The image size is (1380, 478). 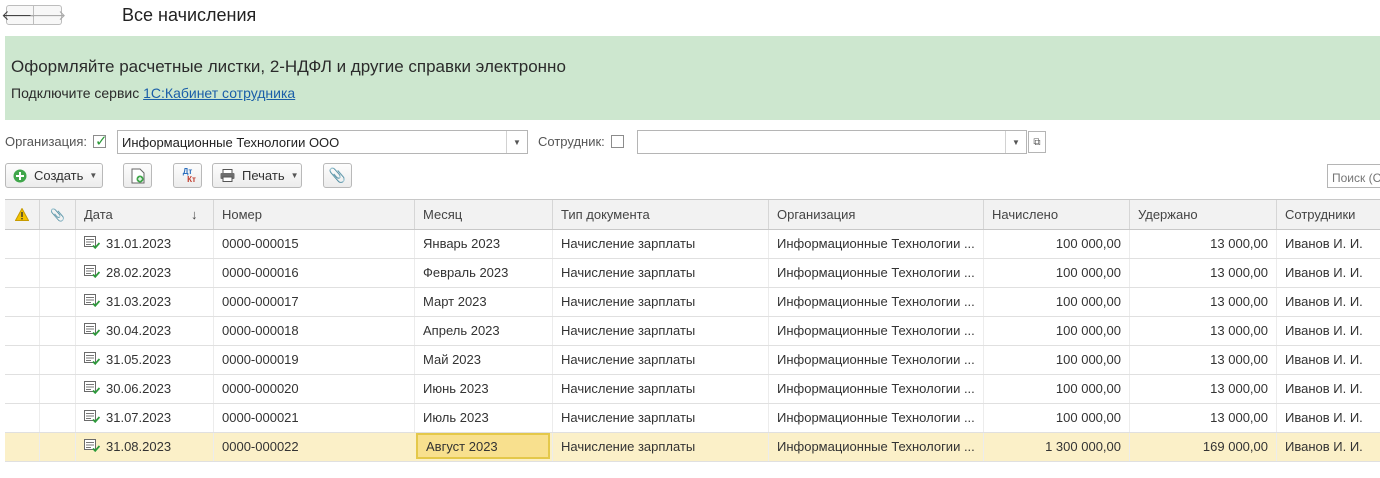 I want to click on cell-date: 31.01.2023, so click(x=144, y=244).